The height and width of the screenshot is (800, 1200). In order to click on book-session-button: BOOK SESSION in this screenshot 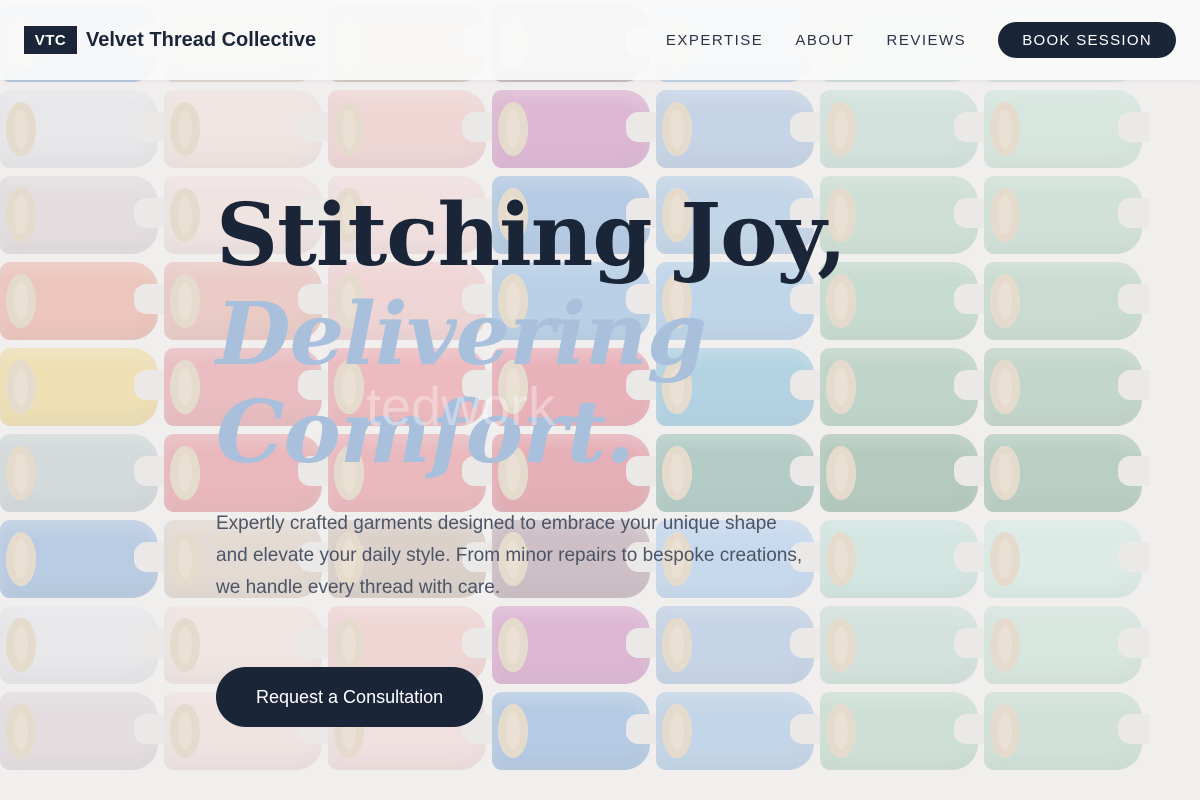, I will do `click(1087, 40)`.